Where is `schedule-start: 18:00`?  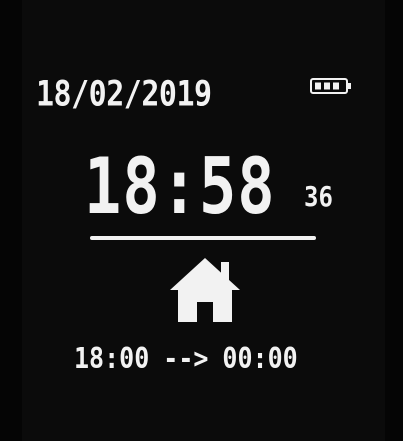
schedule-start: 18:00 is located at coordinates (112, 358).